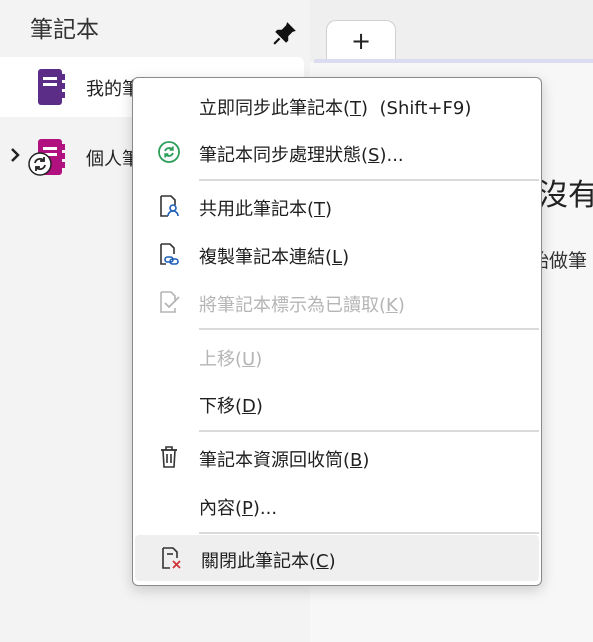 The height and width of the screenshot is (642, 593). I want to click on menu-item-share: 共用此筆記本(T), so click(337, 206).